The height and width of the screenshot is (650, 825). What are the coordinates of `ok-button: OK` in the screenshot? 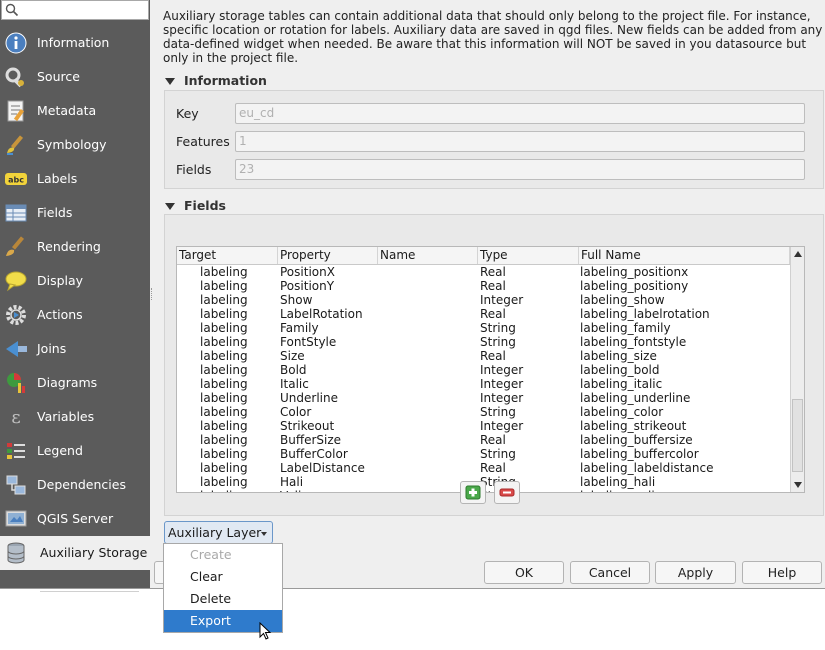 It's located at (524, 572).